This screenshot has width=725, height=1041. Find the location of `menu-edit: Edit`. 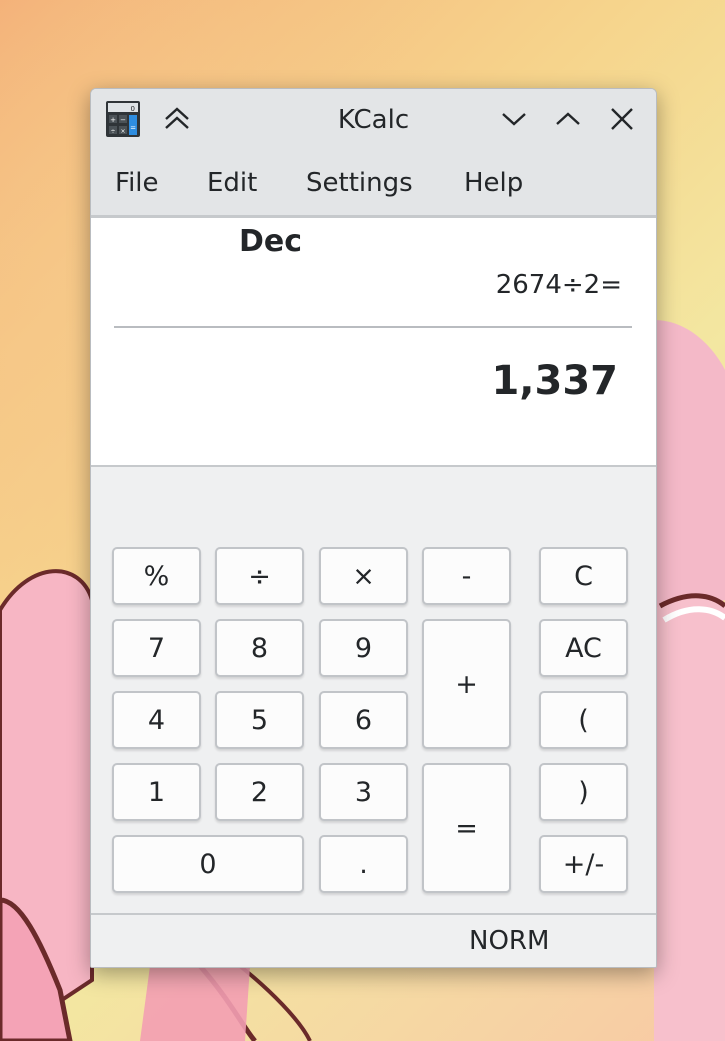

menu-edit: Edit is located at coordinates (232, 183).